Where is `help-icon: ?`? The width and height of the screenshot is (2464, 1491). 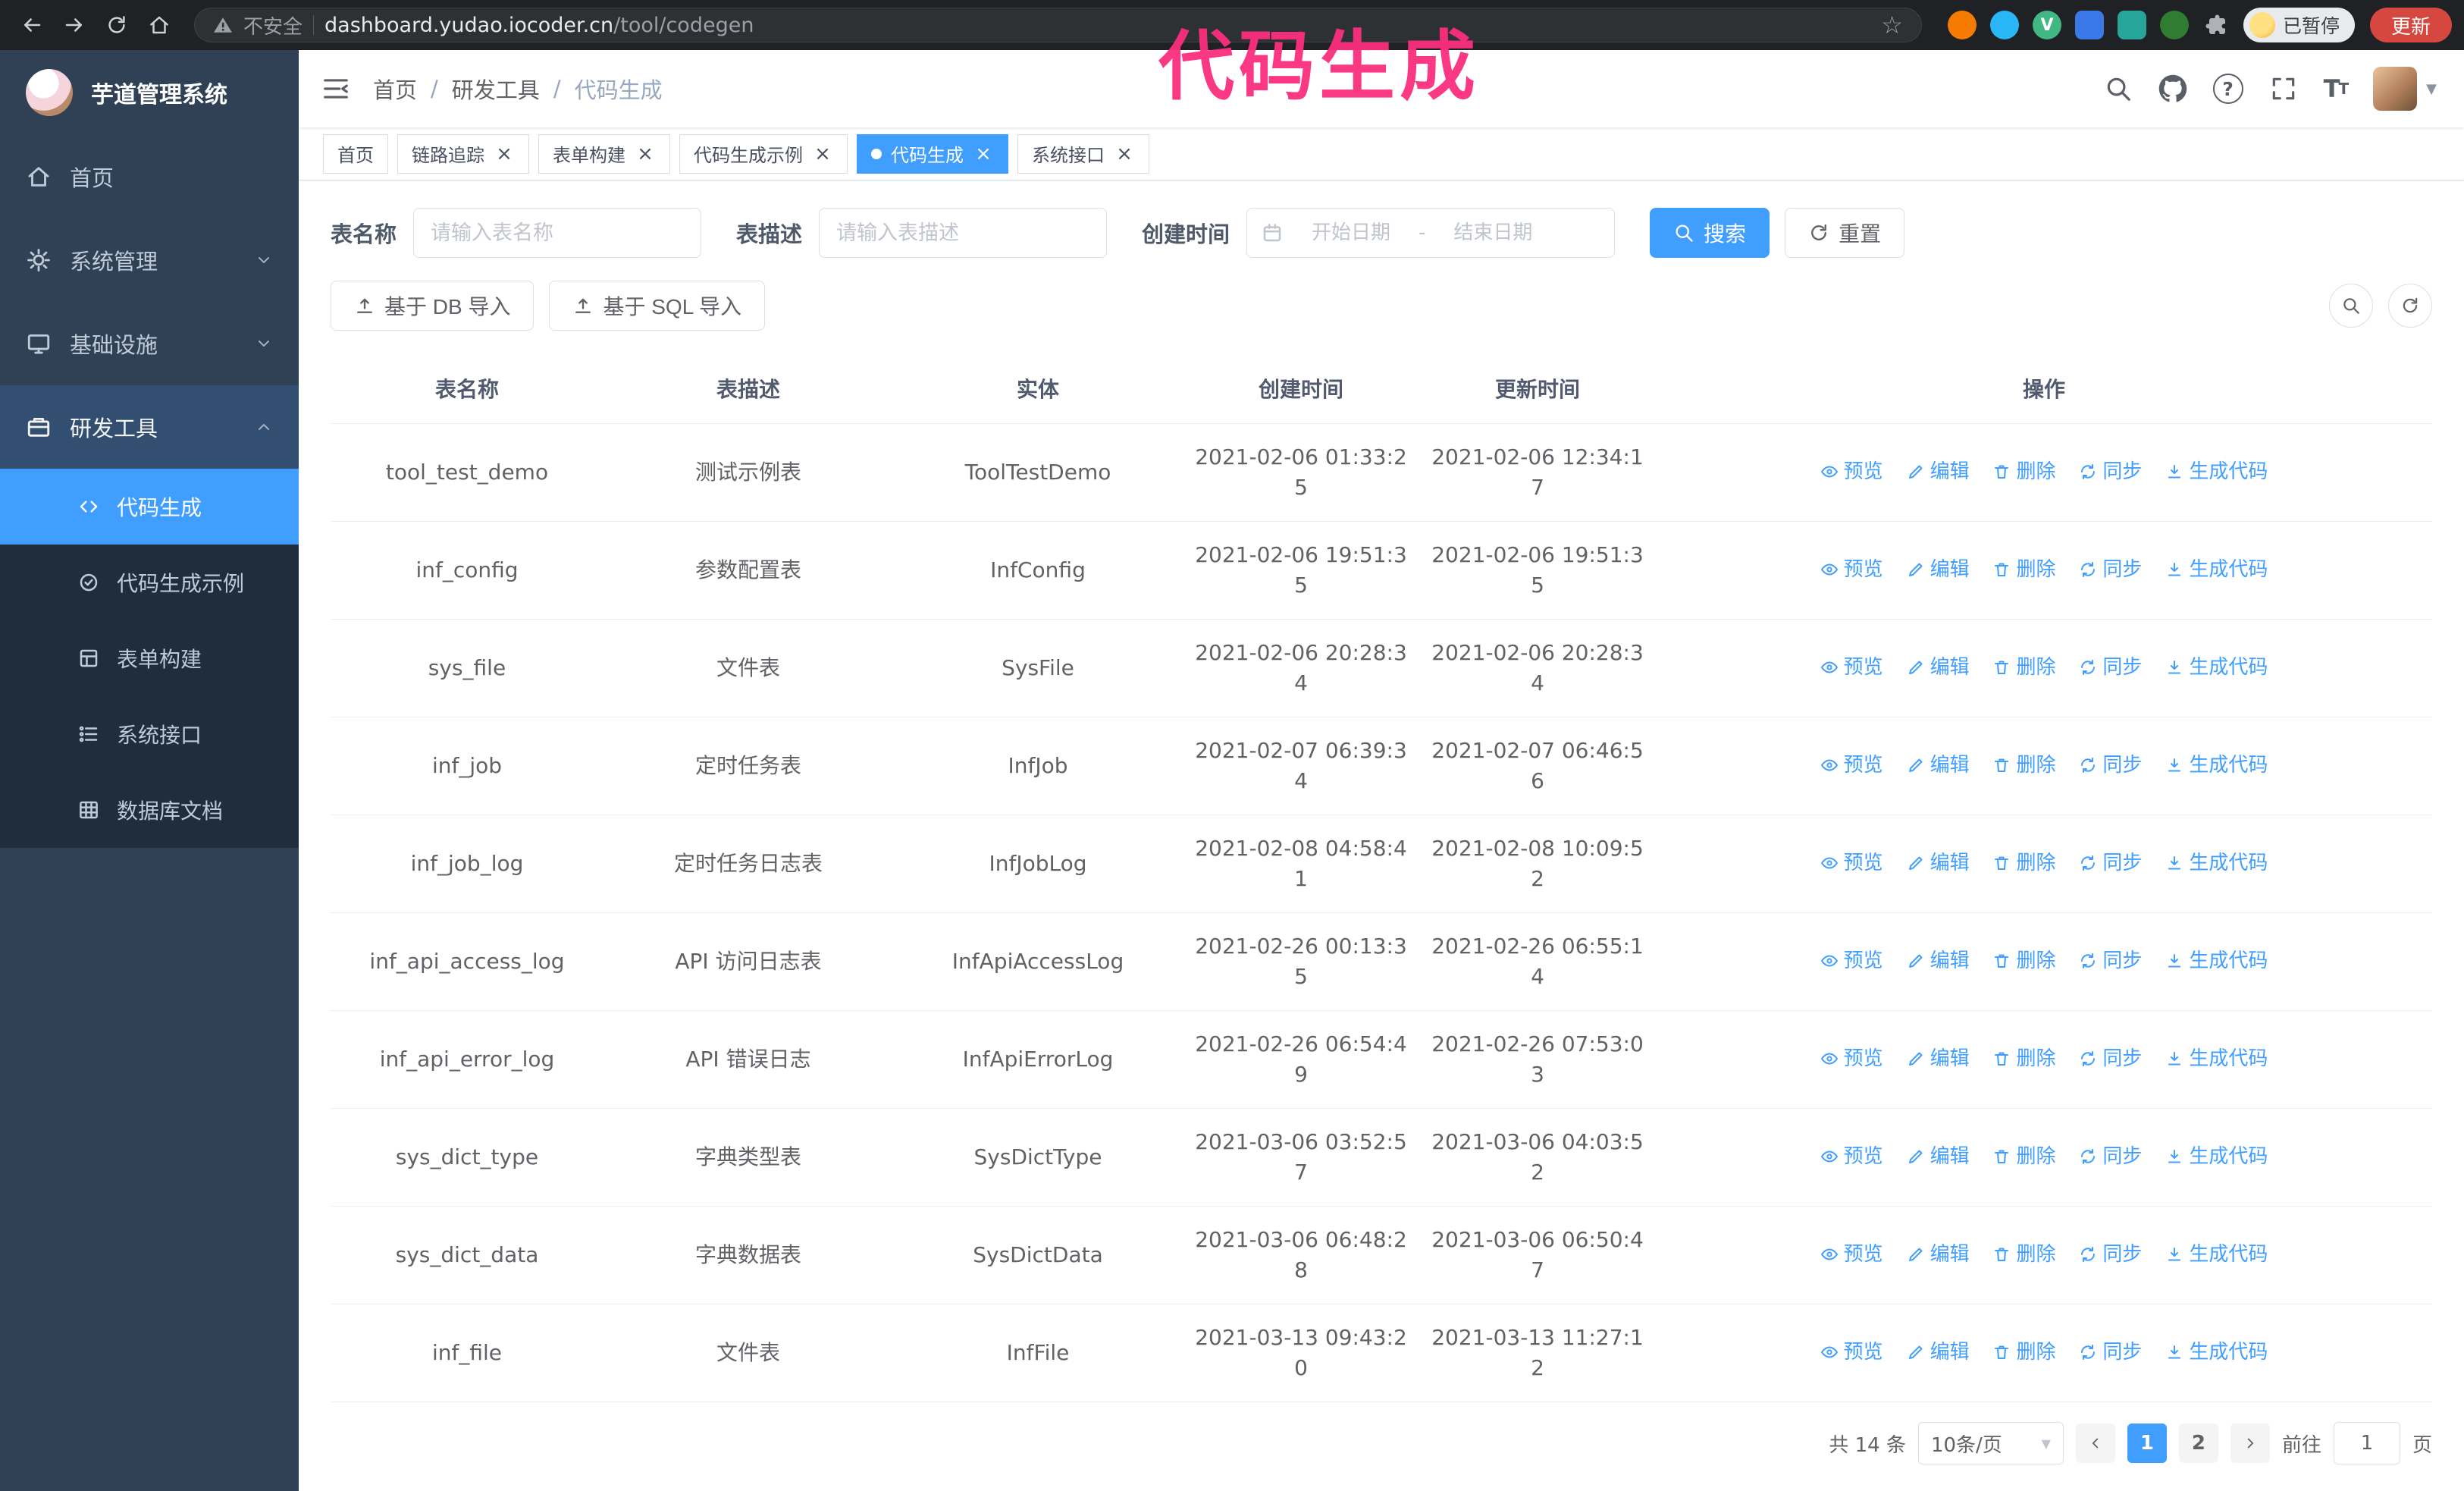 help-icon: ? is located at coordinates (2227, 89).